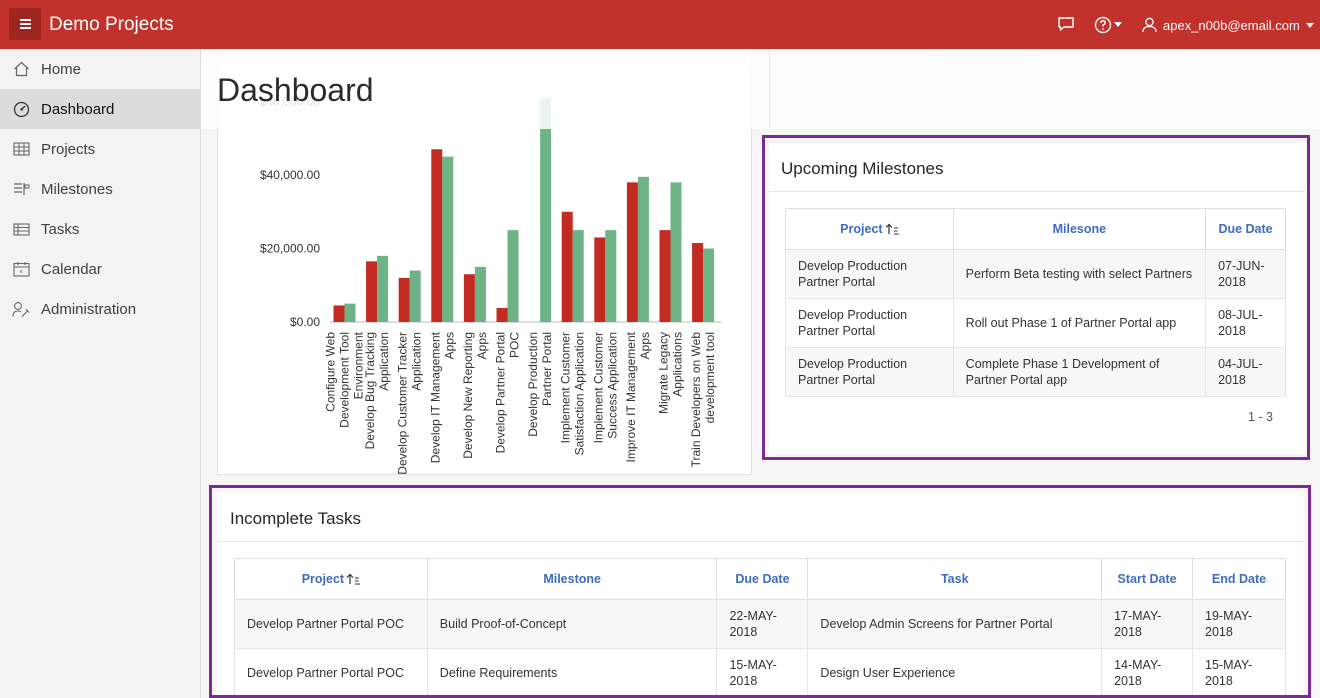 This screenshot has height=698, width=1320. I want to click on y-tick-label: $0.00, so click(305, 322).